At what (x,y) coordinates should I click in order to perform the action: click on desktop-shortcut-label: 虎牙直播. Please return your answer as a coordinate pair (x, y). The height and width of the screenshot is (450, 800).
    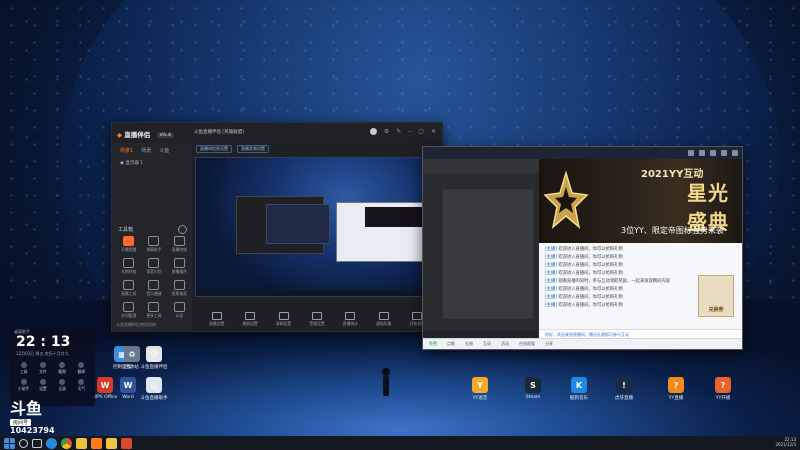
    Looking at the image, I should click on (624, 398).